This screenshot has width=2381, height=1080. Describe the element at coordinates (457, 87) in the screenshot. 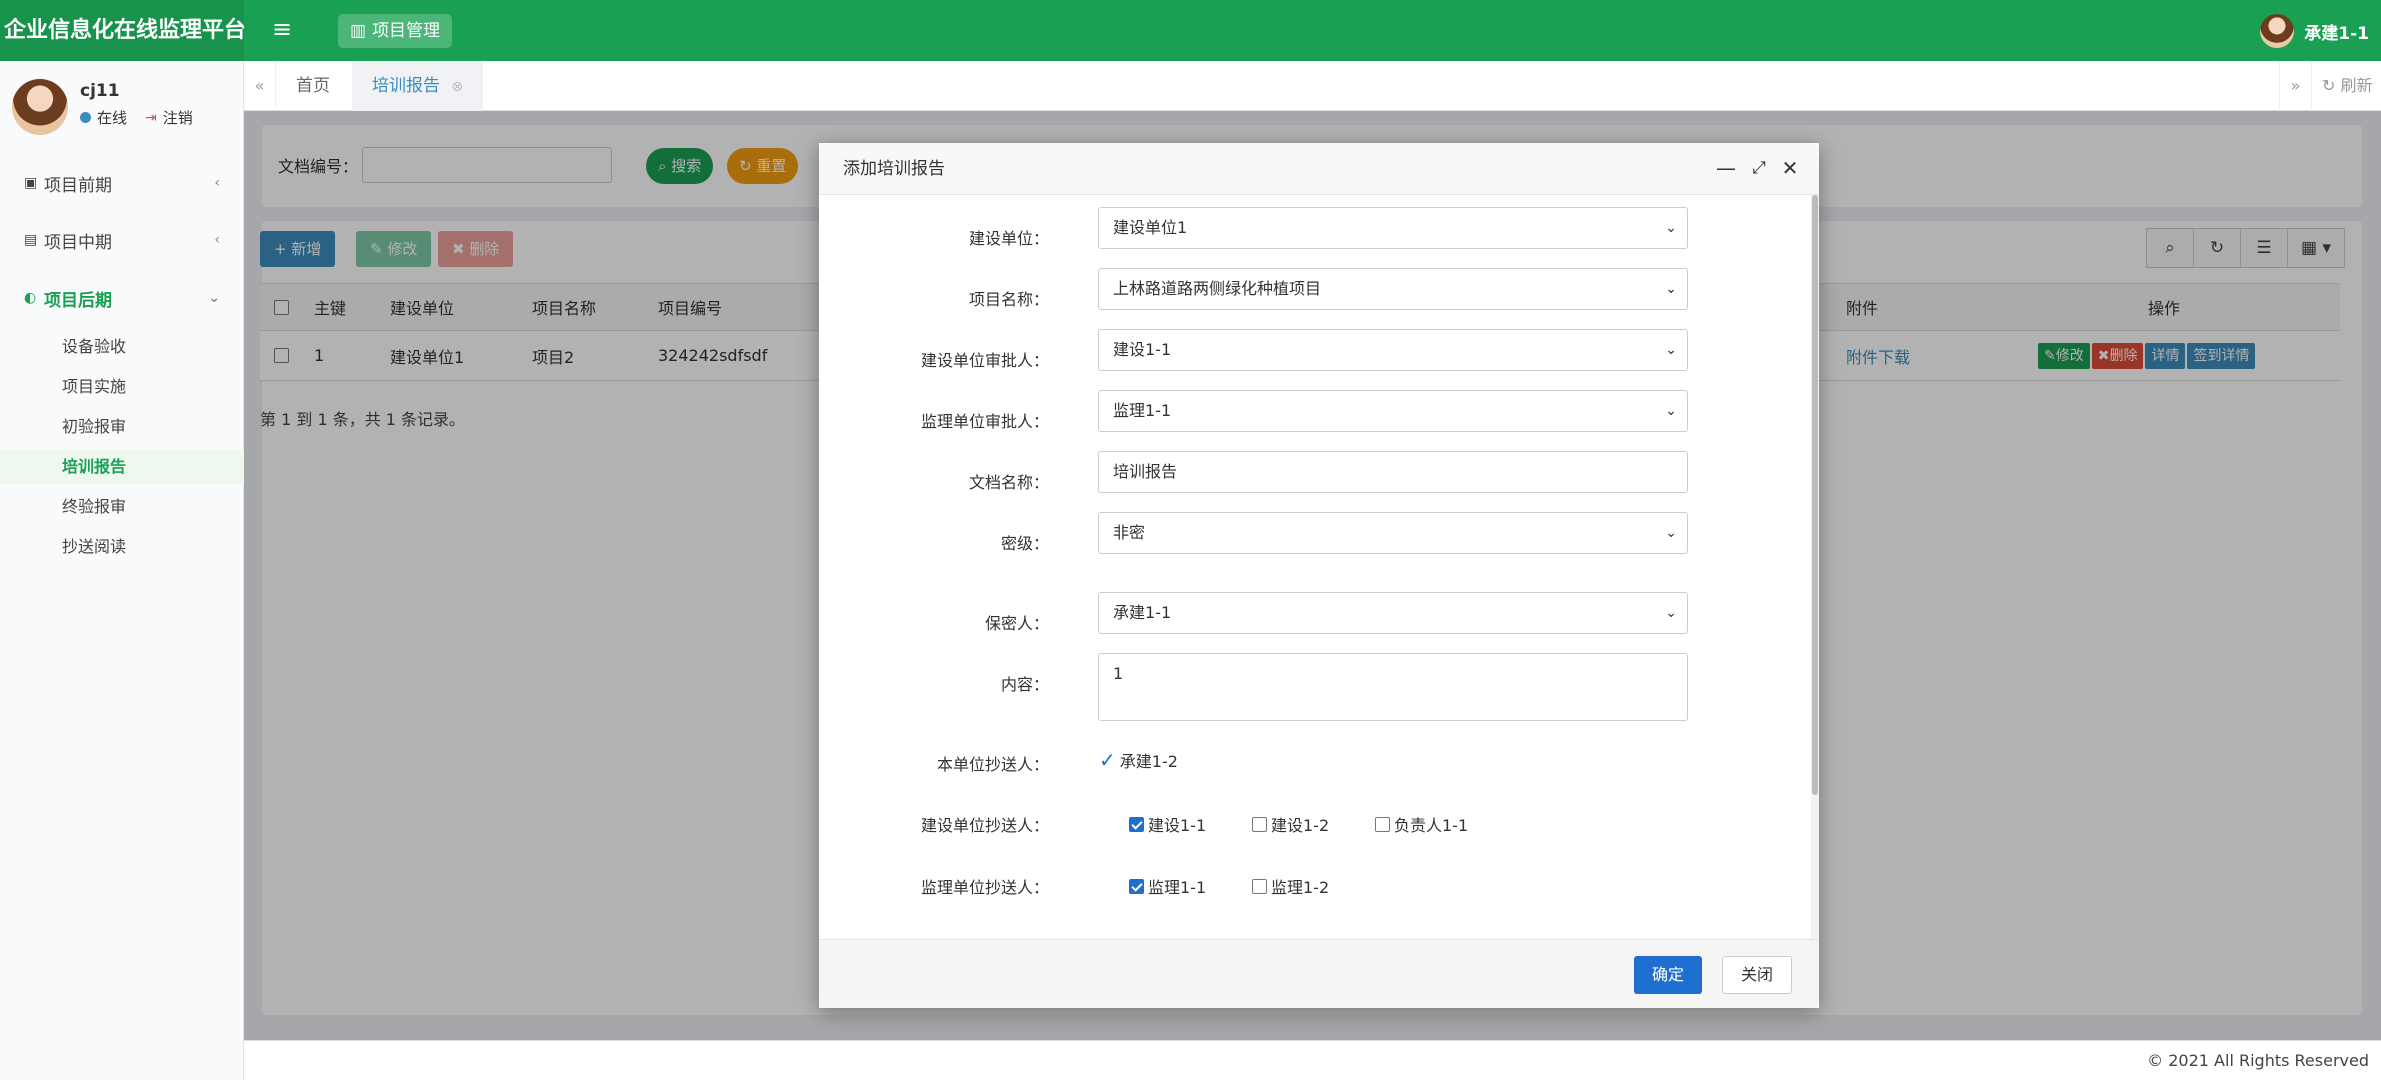

I see `close-icon: ⊗` at that location.